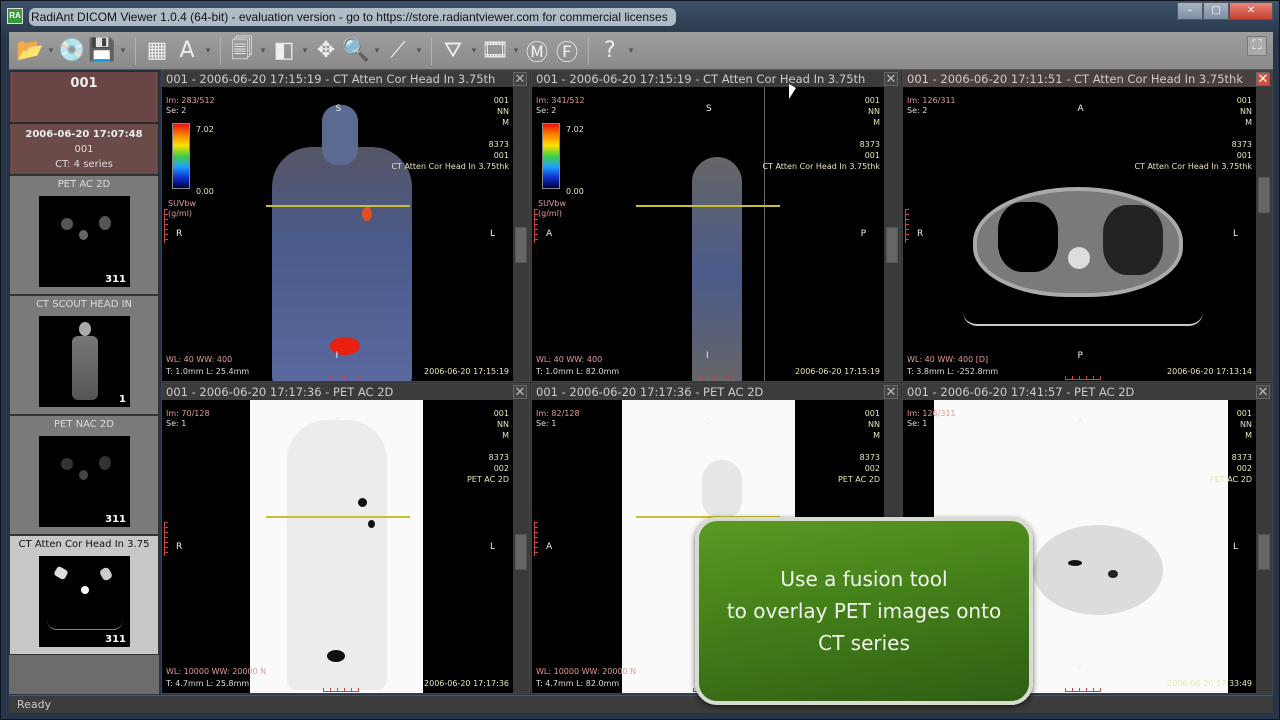 The width and height of the screenshot is (1280, 720). What do you see at coordinates (872, 155) in the screenshot?
I see `series-info-line: 001` at bounding box center [872, 155].